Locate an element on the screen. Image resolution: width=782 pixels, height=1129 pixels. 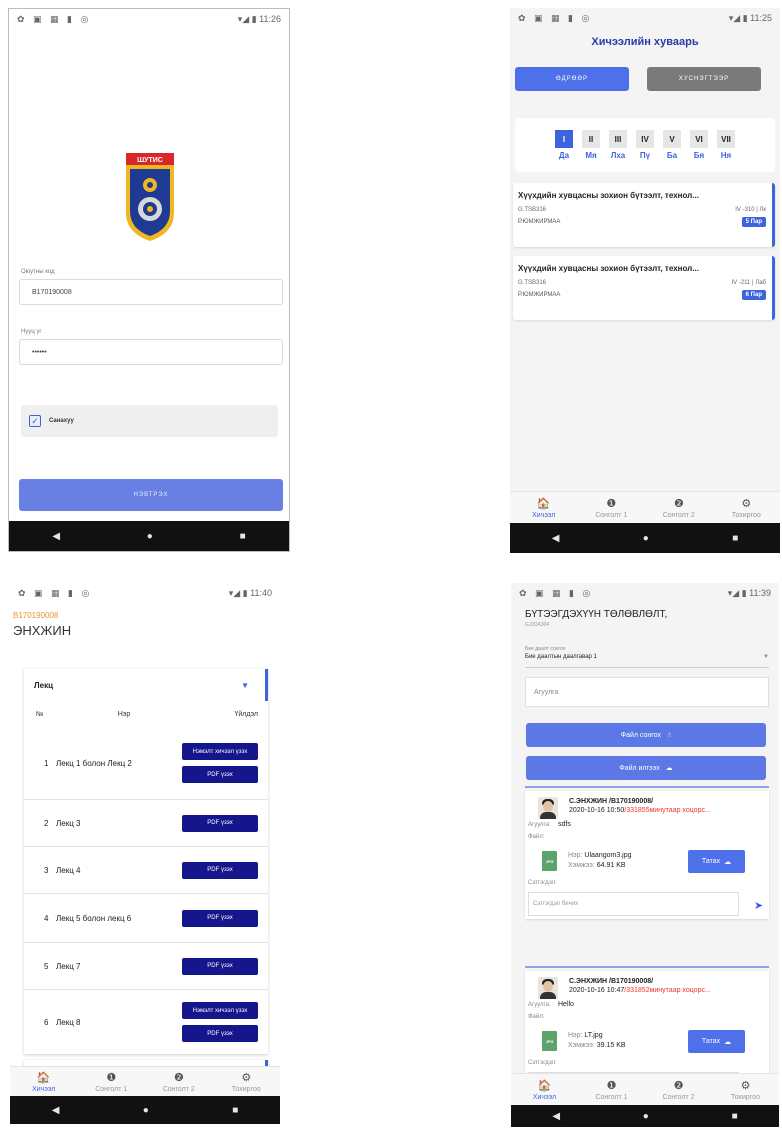
password-input: •••••• is located at coordinates (151, 352).